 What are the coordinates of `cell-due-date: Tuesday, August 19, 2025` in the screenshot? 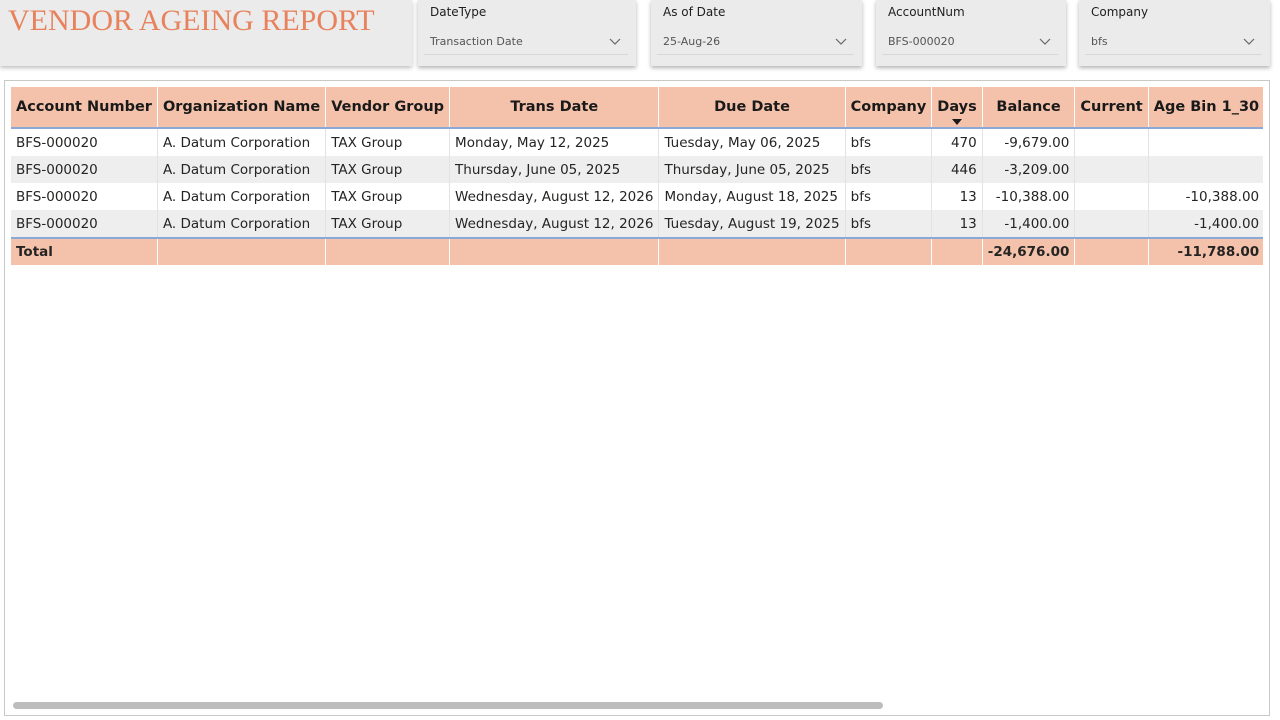 It's located at (752, 224).